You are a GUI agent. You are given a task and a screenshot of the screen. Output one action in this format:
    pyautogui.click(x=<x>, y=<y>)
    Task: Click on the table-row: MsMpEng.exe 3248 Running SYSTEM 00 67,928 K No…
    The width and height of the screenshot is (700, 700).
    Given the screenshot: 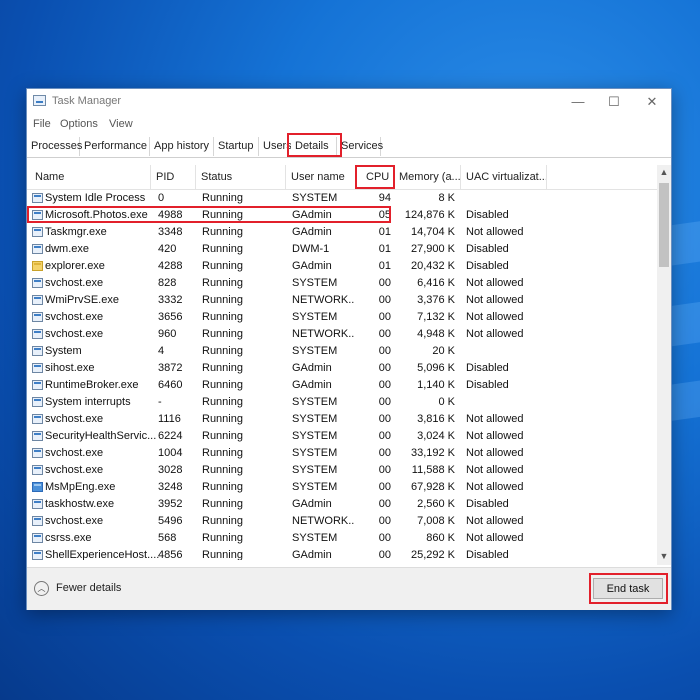 What is the action you would take?
    pyautogui.click(x=342, y=487)
    